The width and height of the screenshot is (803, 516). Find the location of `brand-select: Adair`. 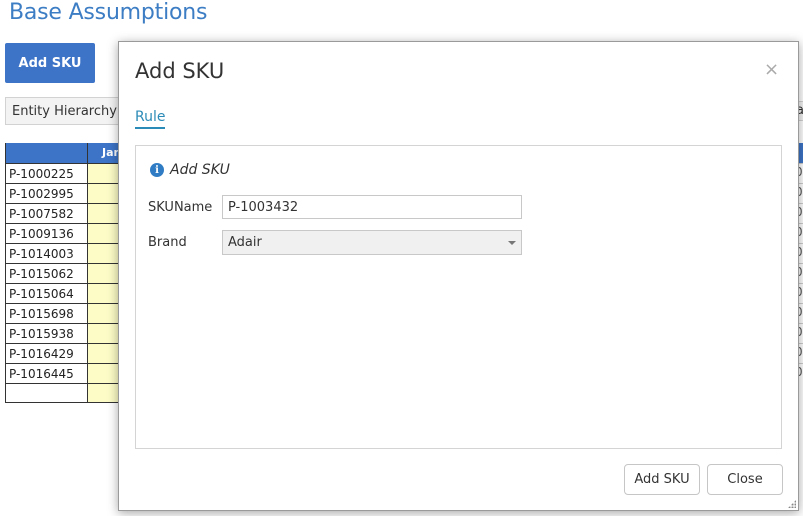

brand-select: Adair is located at coordinates (372, 242).